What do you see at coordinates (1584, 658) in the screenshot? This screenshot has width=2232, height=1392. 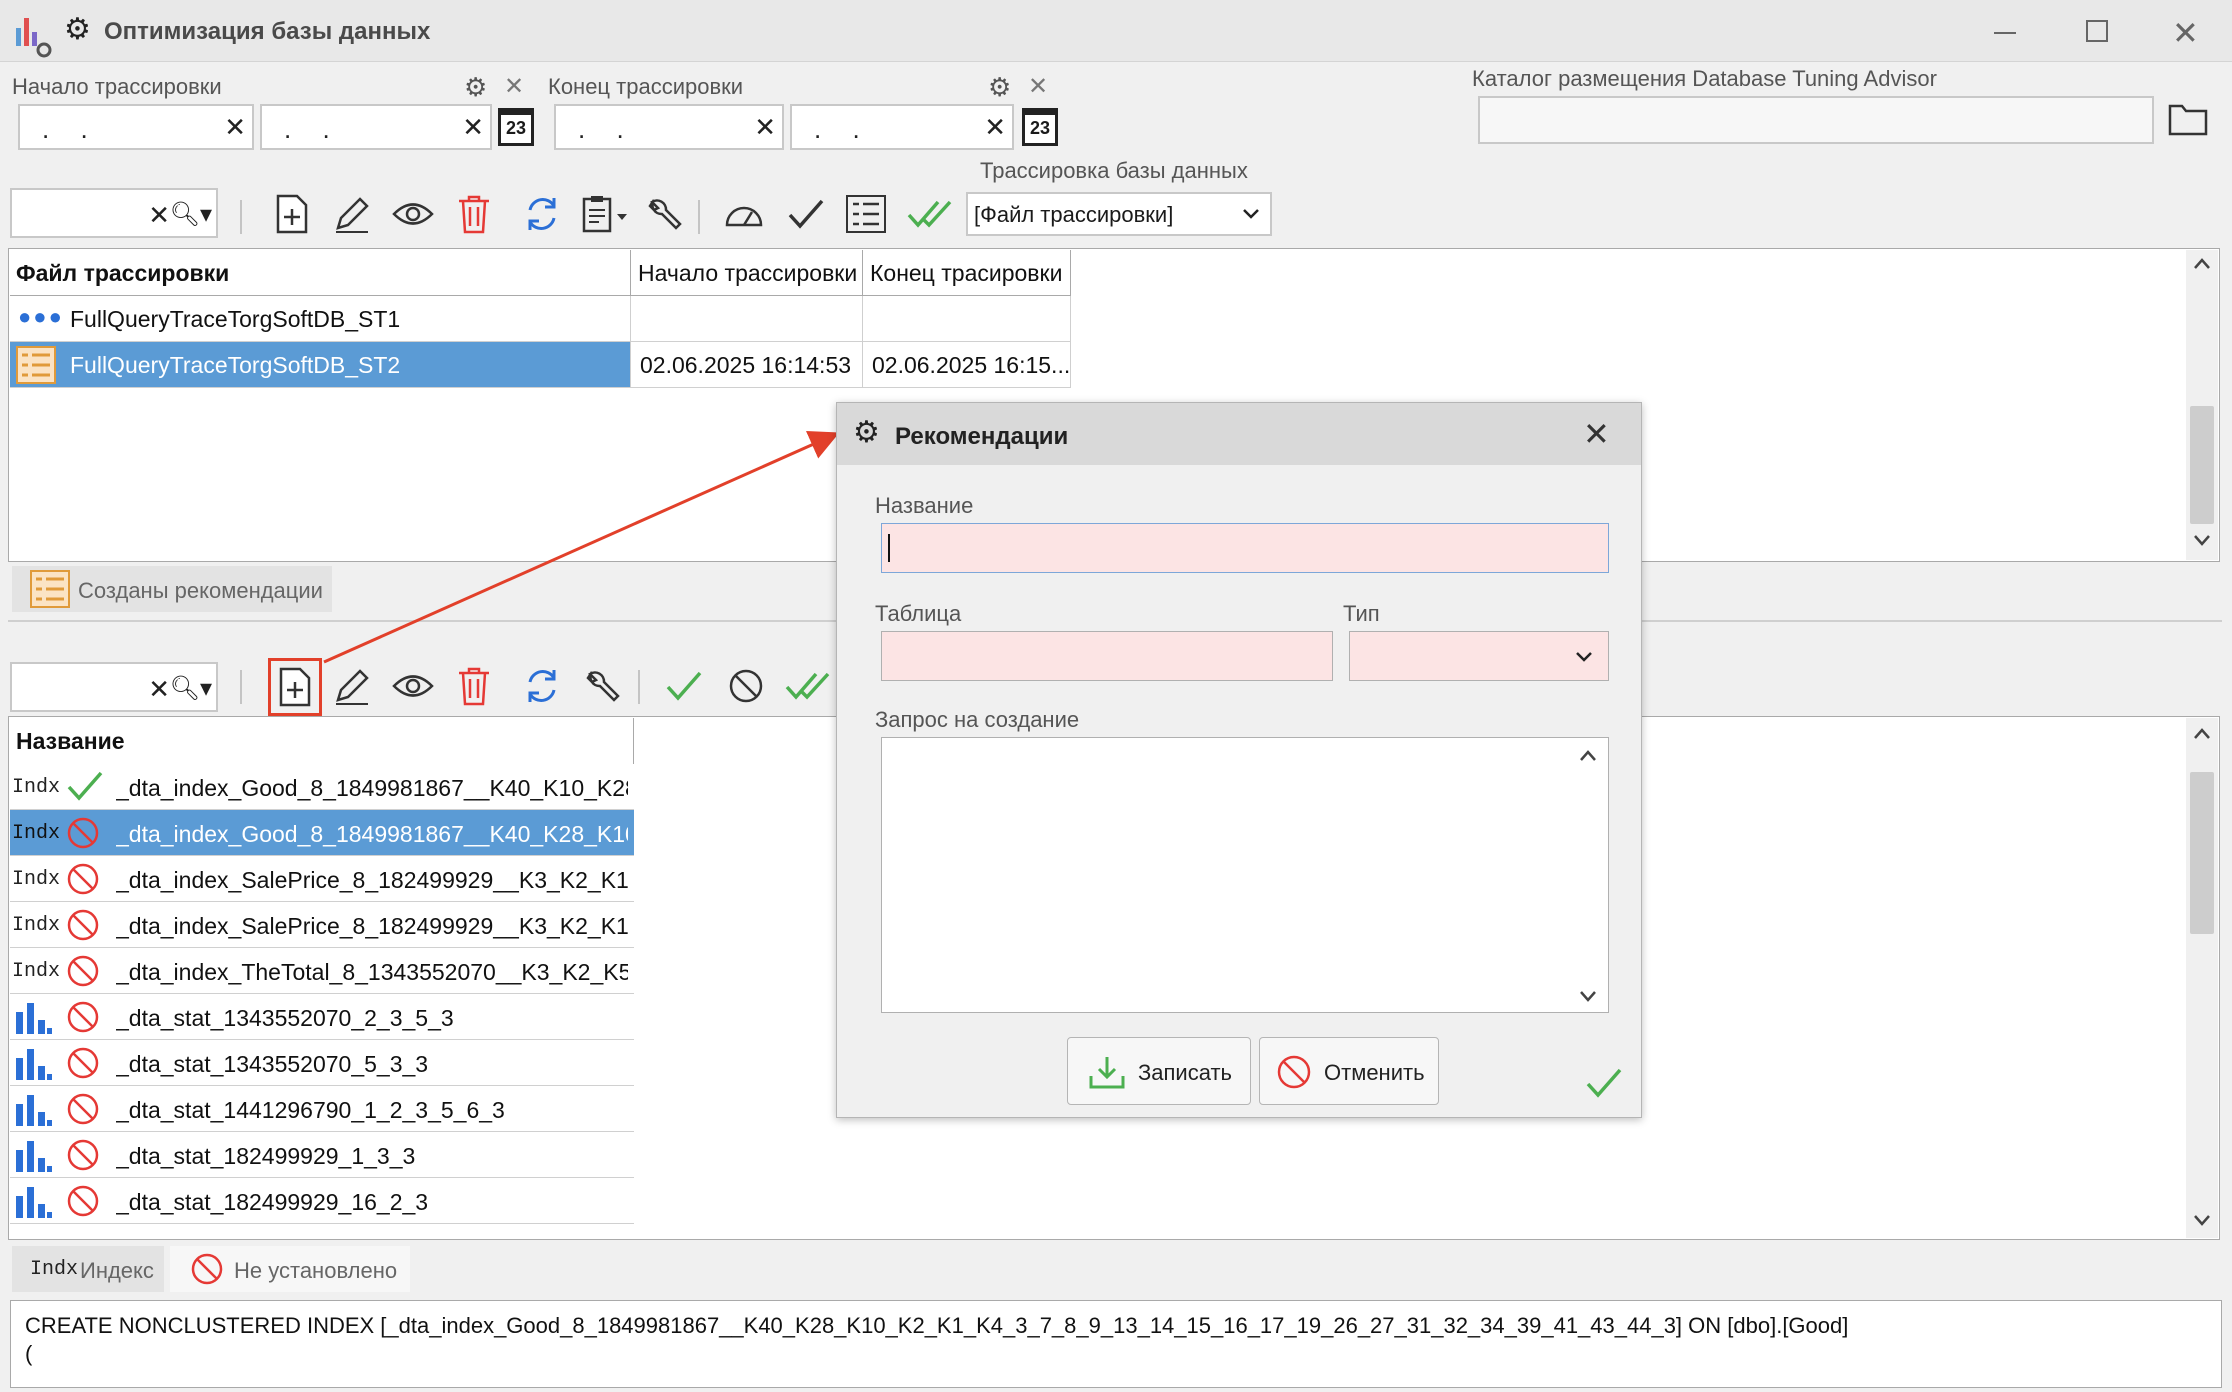 I see `chevron-down-icon` at bounding box center [1584, 658].